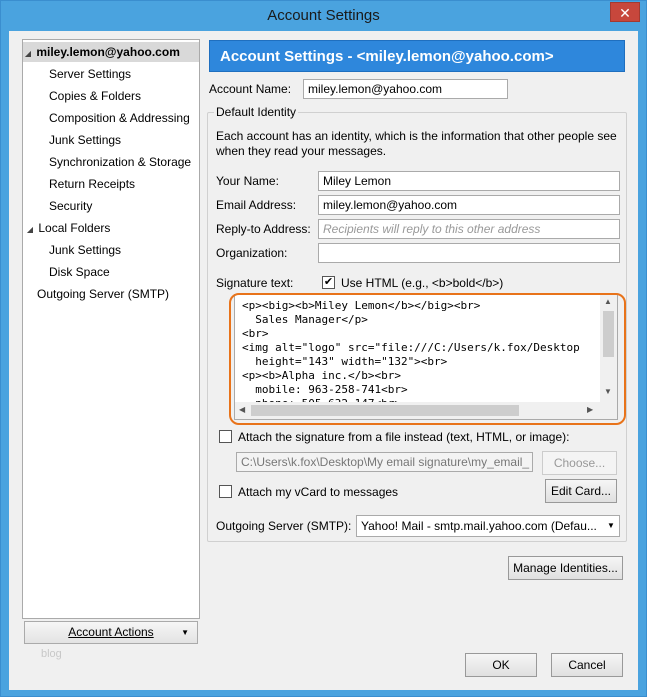  Describe the element at coordinates (422, 283) in the screenshot. I see `use-html-label: Use HTML (e.g., <b>bold</b>)` at that location.